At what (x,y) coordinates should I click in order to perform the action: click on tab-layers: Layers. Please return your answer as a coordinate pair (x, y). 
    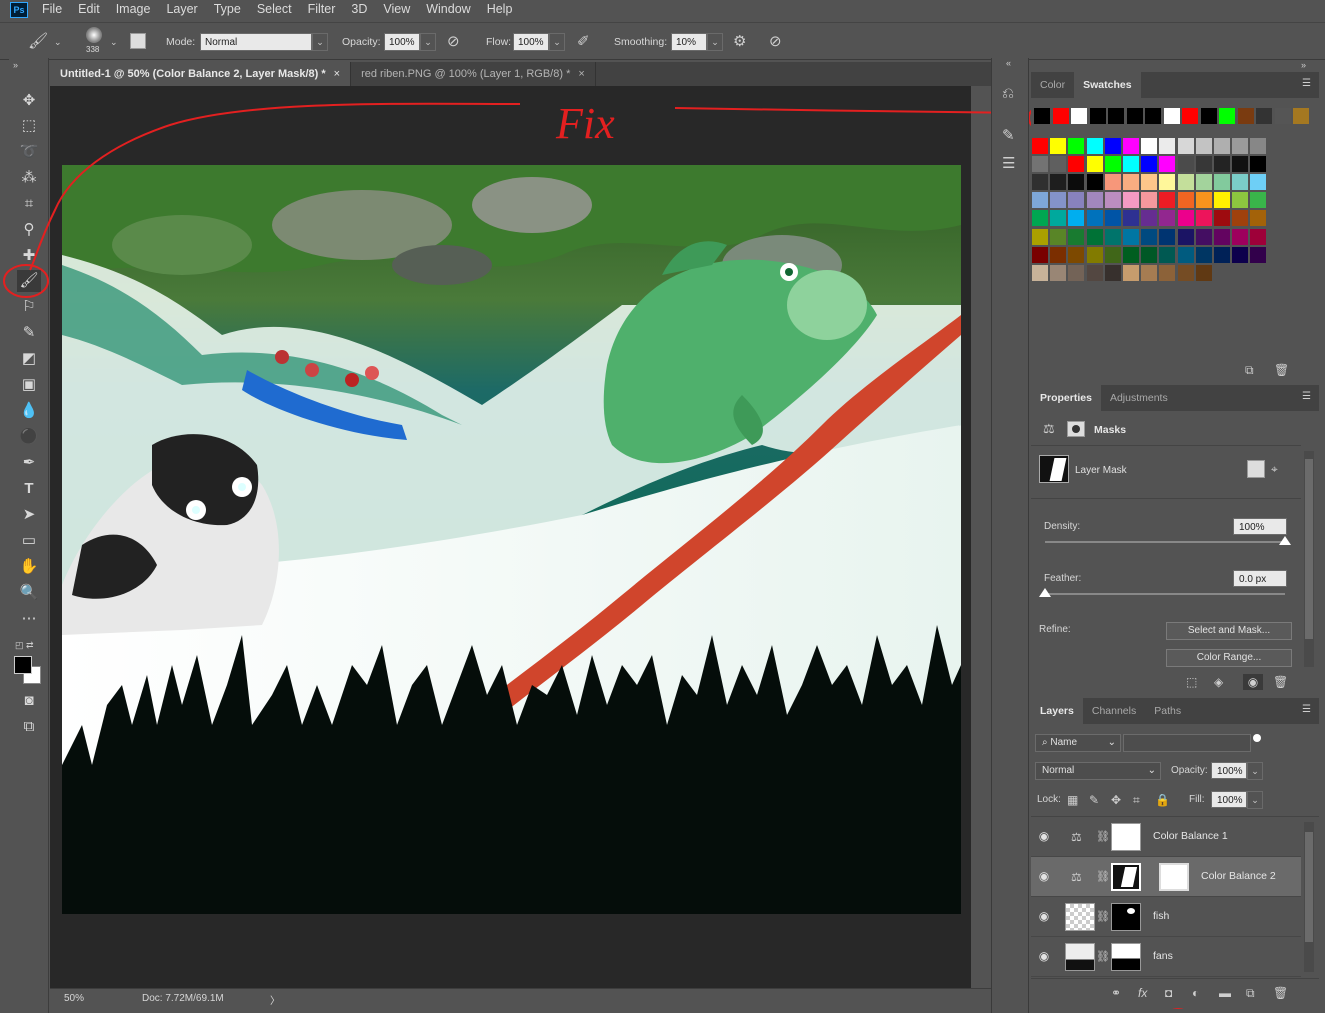
    Looking at the image, I should click on (1057, 711).